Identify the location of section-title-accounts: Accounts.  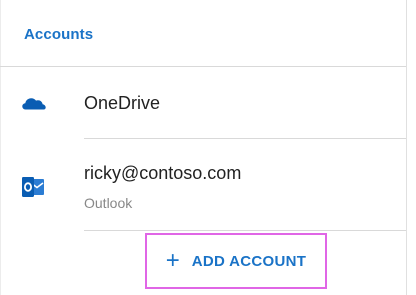
(59, 34).